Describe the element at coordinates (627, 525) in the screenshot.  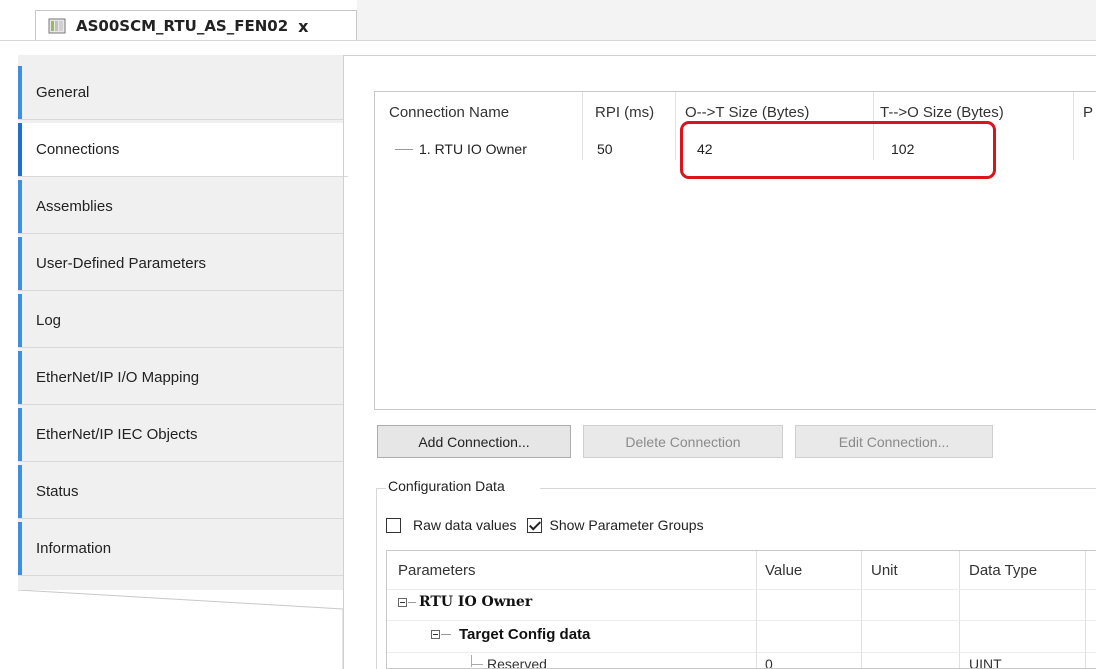
I see `show-parameter-groups-label: Show Parameter Groups` at that location.